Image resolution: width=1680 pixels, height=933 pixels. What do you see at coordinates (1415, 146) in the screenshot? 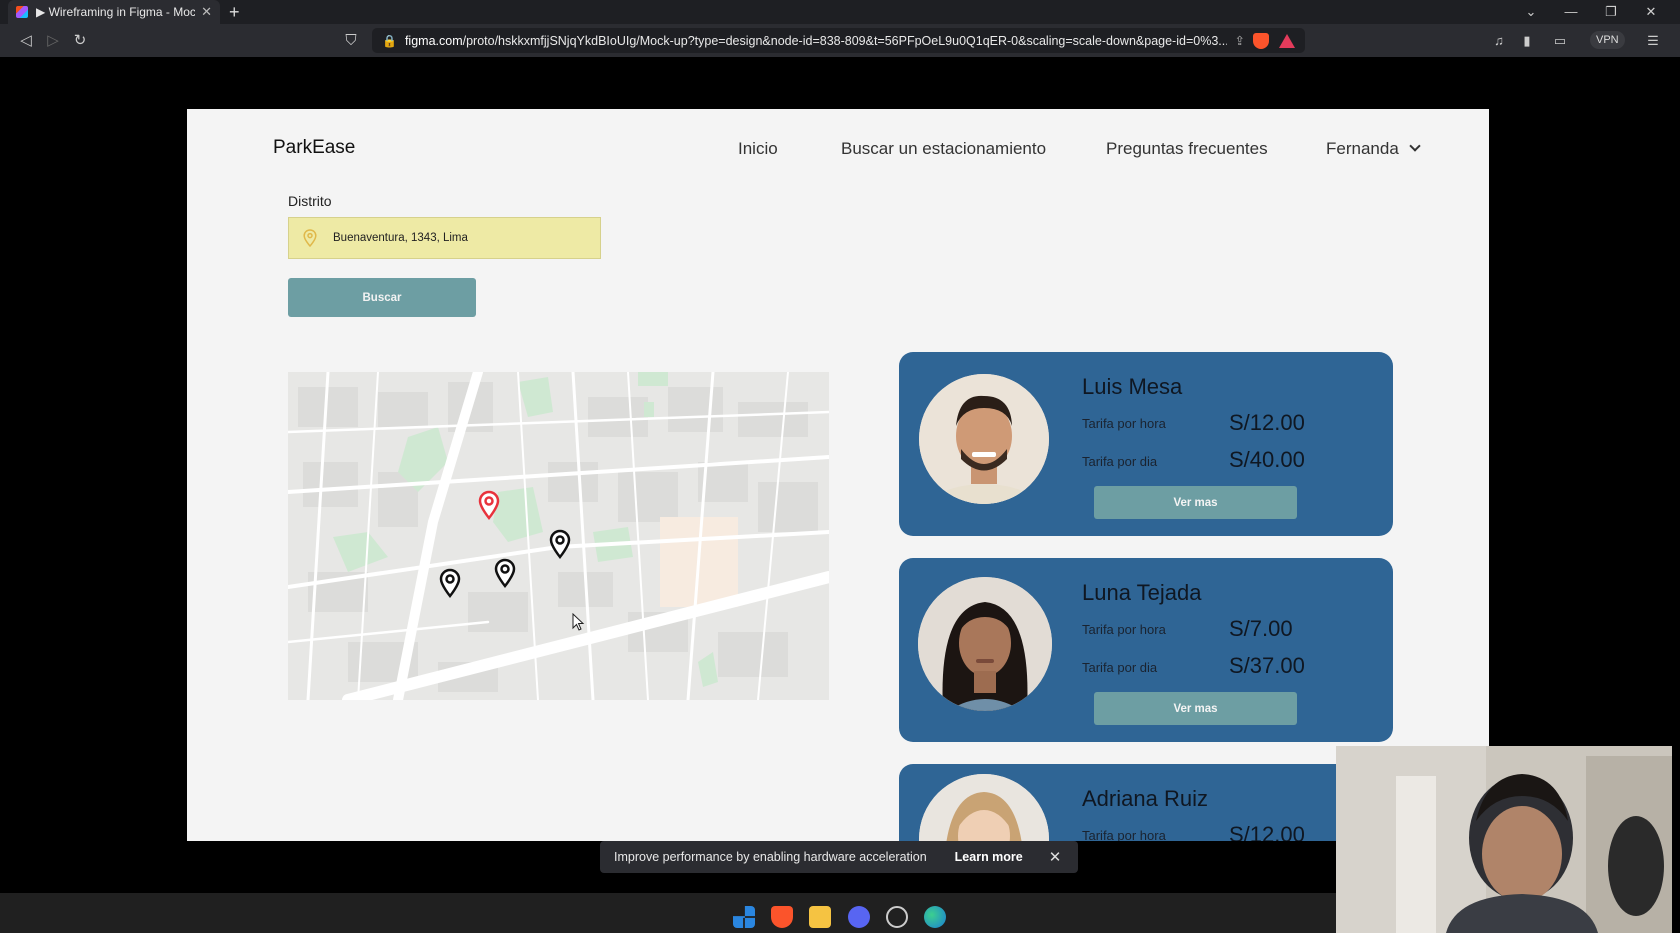
I see `chevron-down-icon` at bounding box center [1415, 146].